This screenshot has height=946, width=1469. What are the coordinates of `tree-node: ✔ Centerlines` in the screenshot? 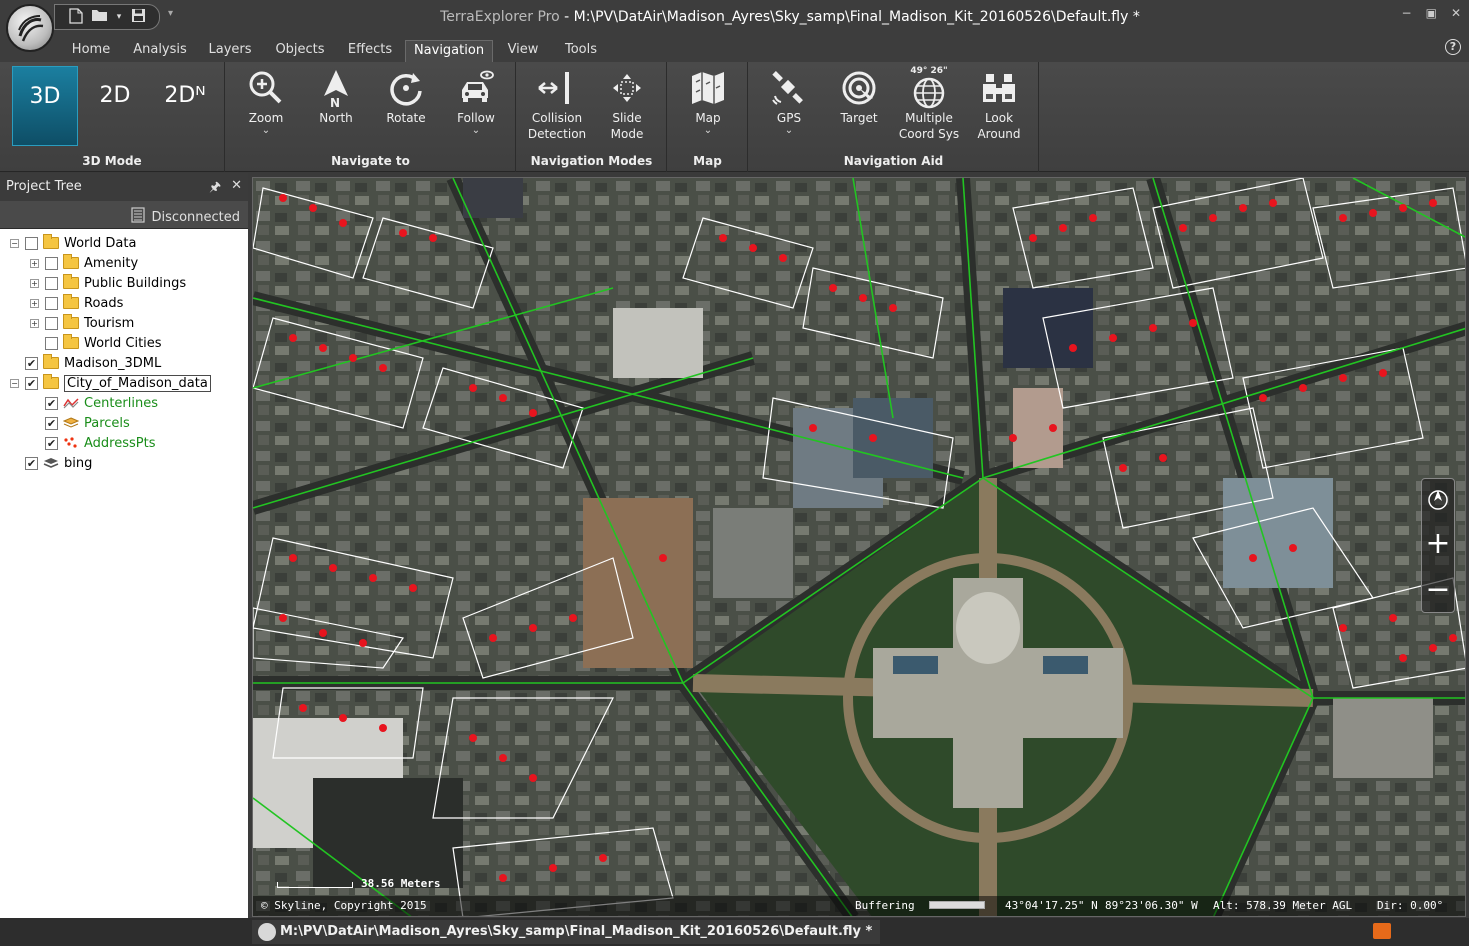 It's located at (94, 403).